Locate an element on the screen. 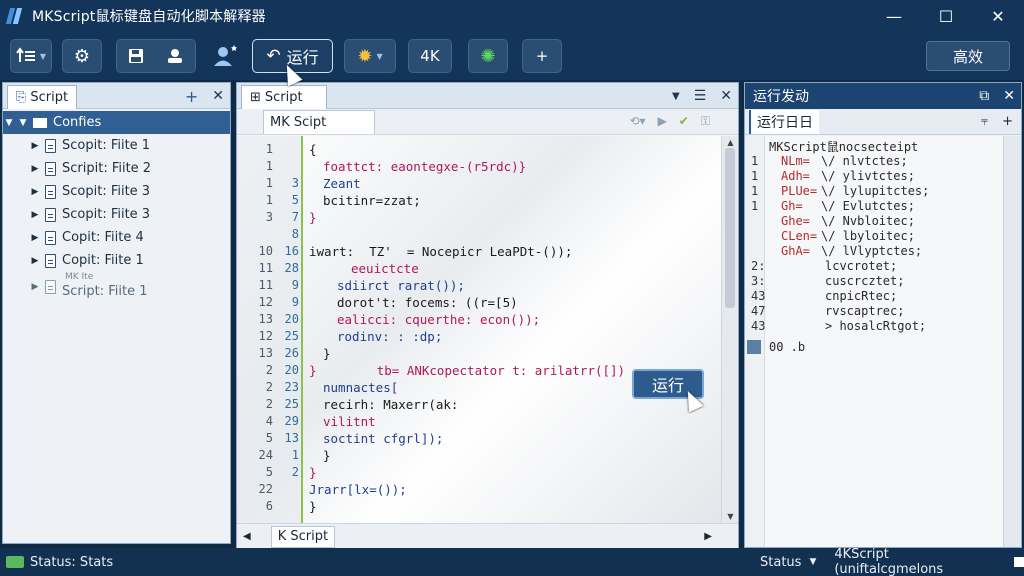  scroll-right-icon: ▶ is located at coordinates (708, 536).